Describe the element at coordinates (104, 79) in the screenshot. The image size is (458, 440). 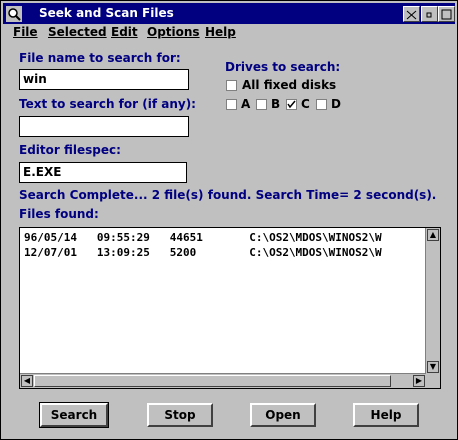
I see `filename-input: win` at that location.